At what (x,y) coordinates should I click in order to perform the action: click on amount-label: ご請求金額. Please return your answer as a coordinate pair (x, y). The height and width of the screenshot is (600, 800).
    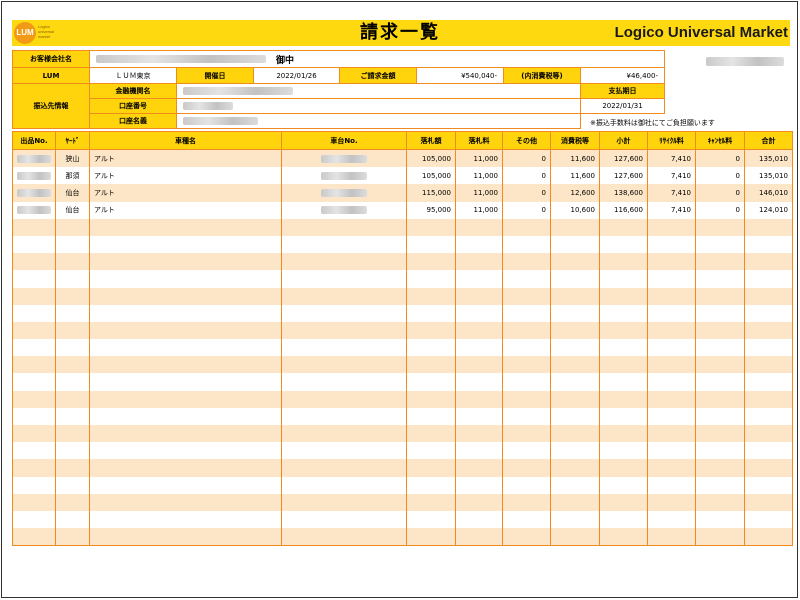
    Looking at the image, I should click on (378, 75).